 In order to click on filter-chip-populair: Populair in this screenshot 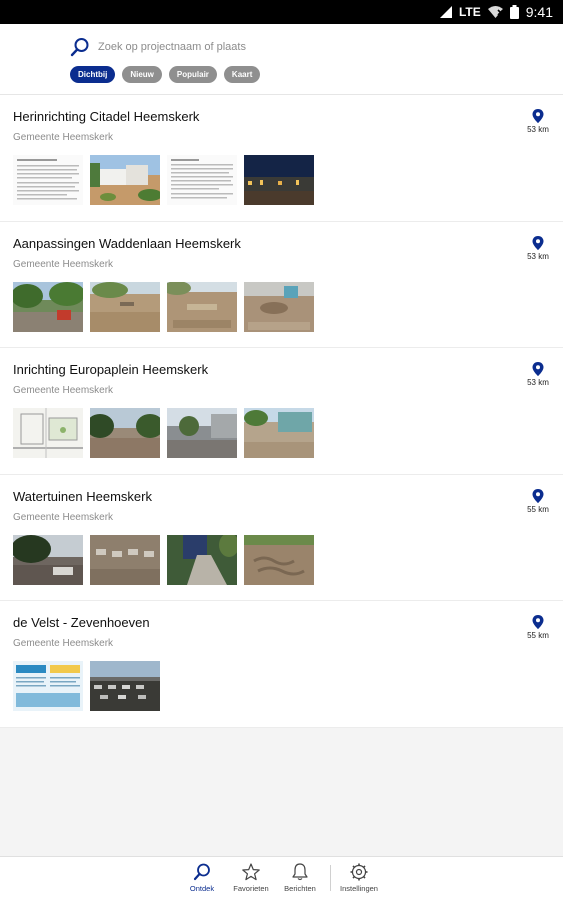, I will do `click(192, 74)`.